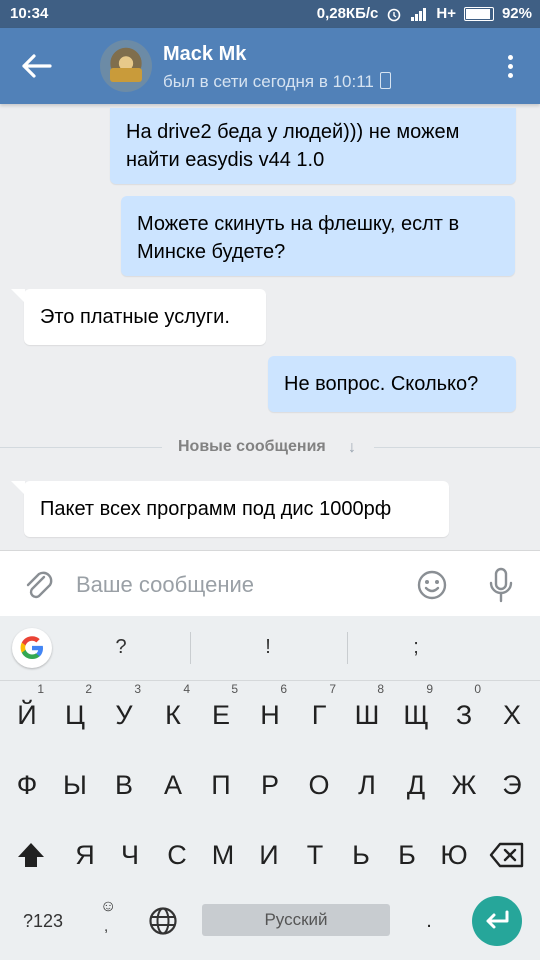 This screenshot has width=540, height=960. Describe the element at coordinates (347, 13) in the screenshot. I see `status-speed: 0,28КБ/с` at that location.